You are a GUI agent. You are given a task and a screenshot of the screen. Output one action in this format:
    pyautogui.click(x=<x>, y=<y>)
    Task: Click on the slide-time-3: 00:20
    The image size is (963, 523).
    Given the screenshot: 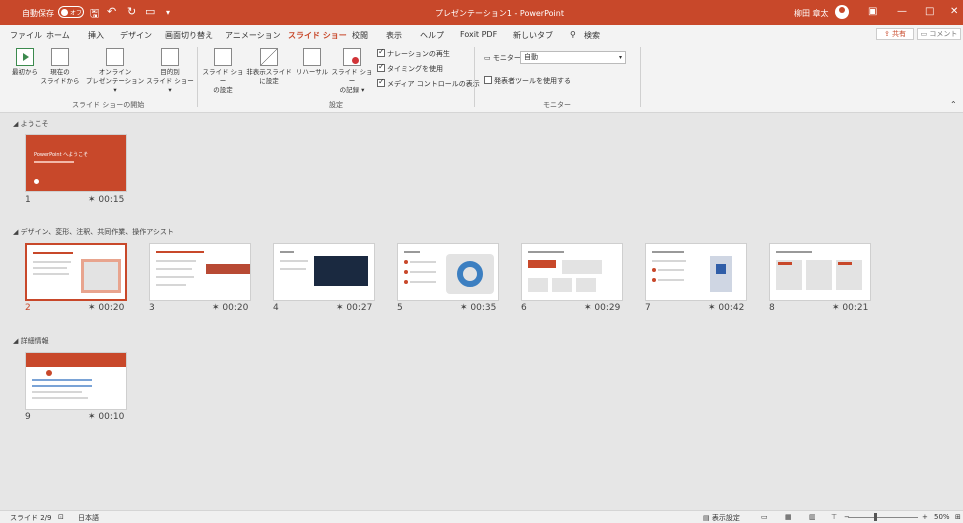 What is the action you would take?
    pyautogui.click(x=235, y=308)
    